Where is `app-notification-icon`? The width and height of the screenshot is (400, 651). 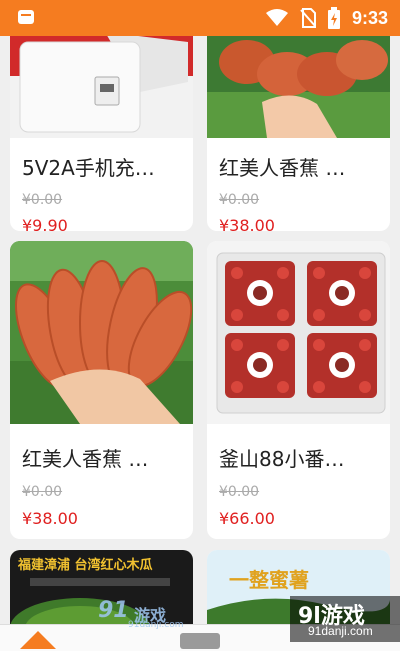 app-notification-icon is located at coordinates (26, 17).